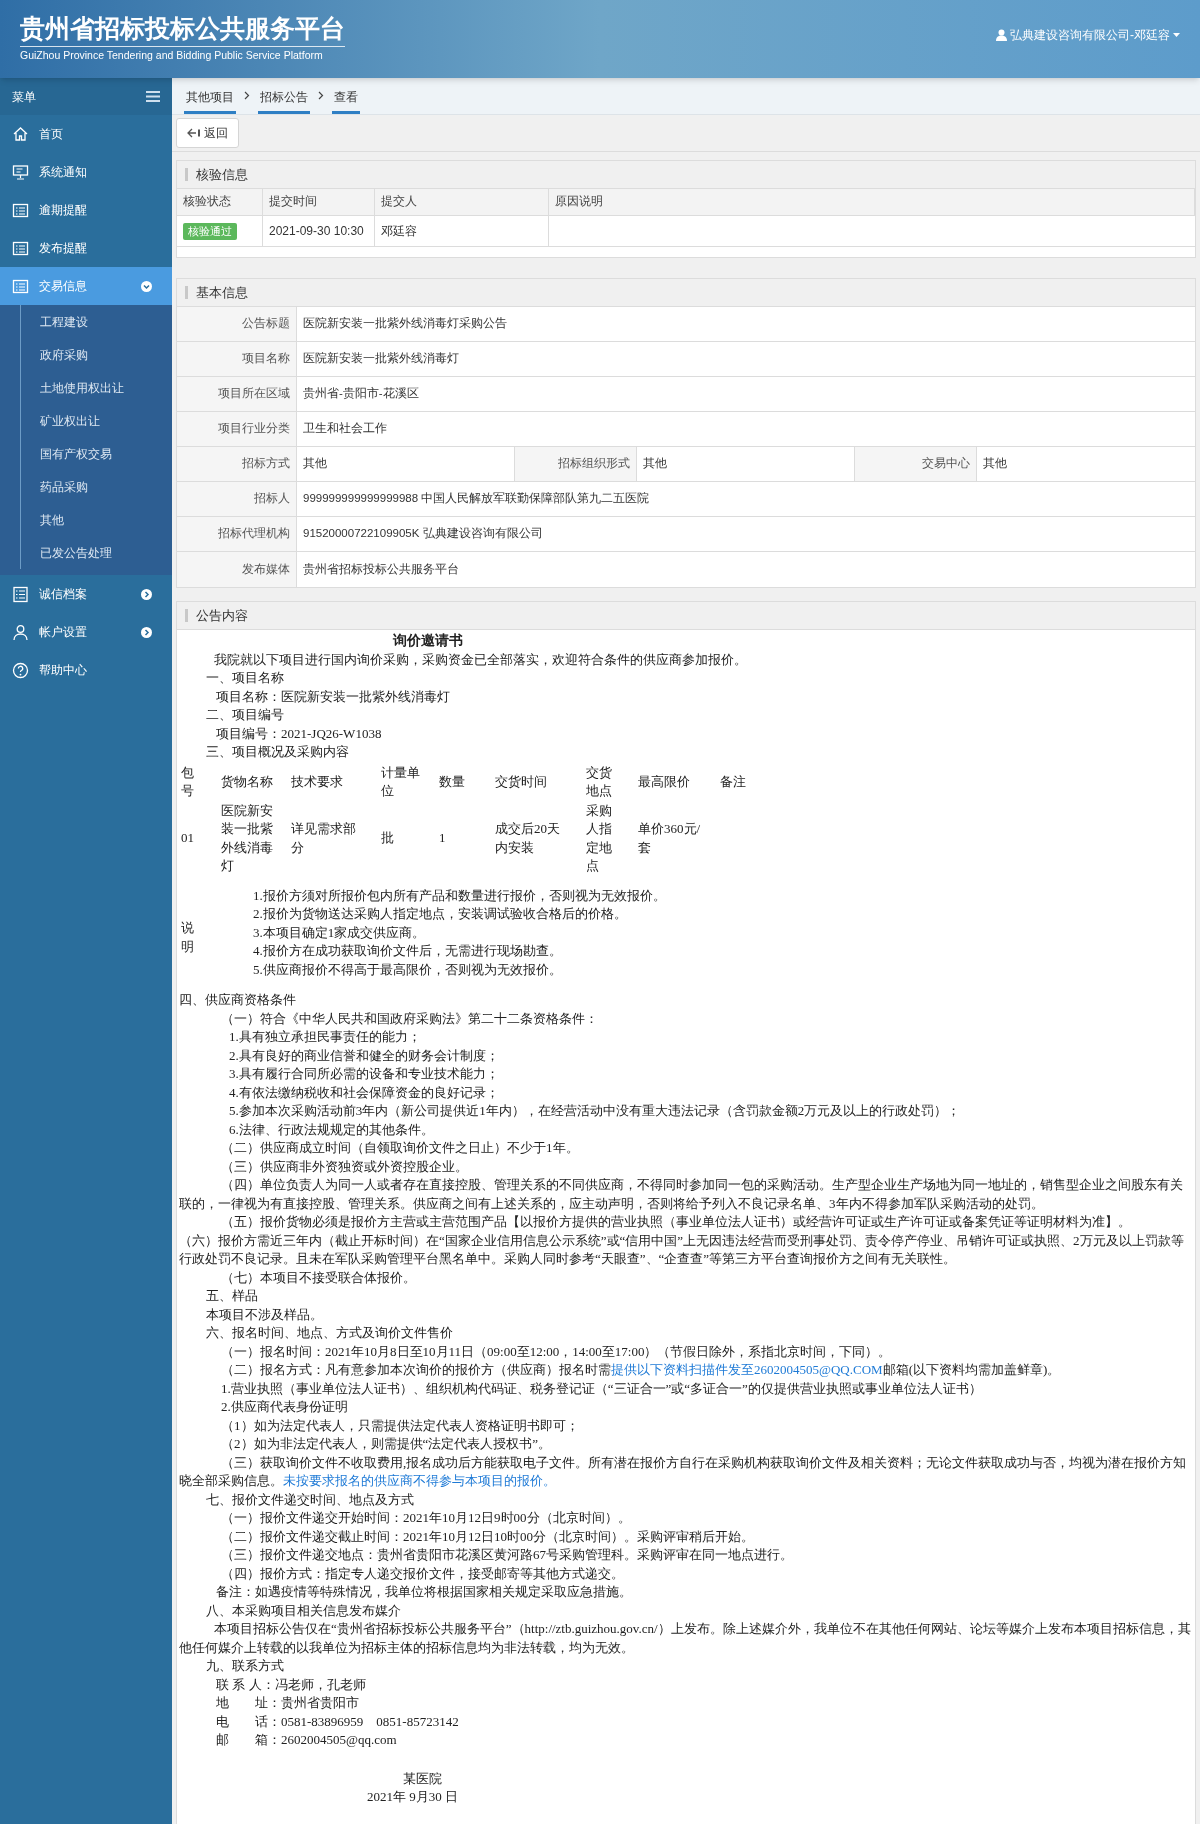 This screenshot has height=1824, width=1200. I want to click on sidebar-item: 发布提醒, so click(86, 248).